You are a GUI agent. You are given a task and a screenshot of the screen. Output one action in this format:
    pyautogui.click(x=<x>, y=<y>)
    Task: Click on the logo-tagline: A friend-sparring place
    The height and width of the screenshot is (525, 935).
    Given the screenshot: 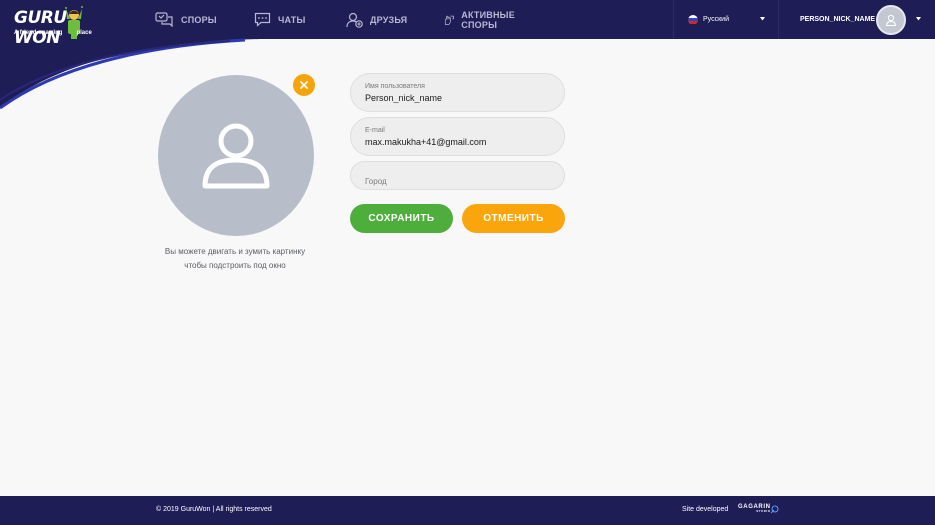 What is the action you would take?
    pyautogui.click(x=53, y=33)
    